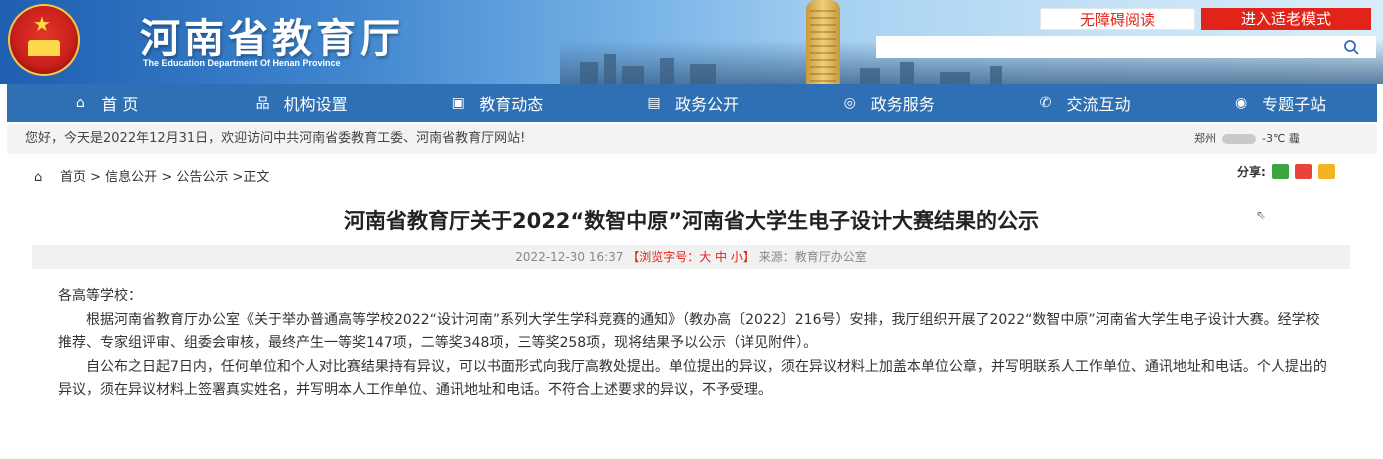 The image size is (1383, 459). I want to click on breadcrumb: ⌂ 首页 > 信息公开 > 公告公示 >正文, so click(151, 175).